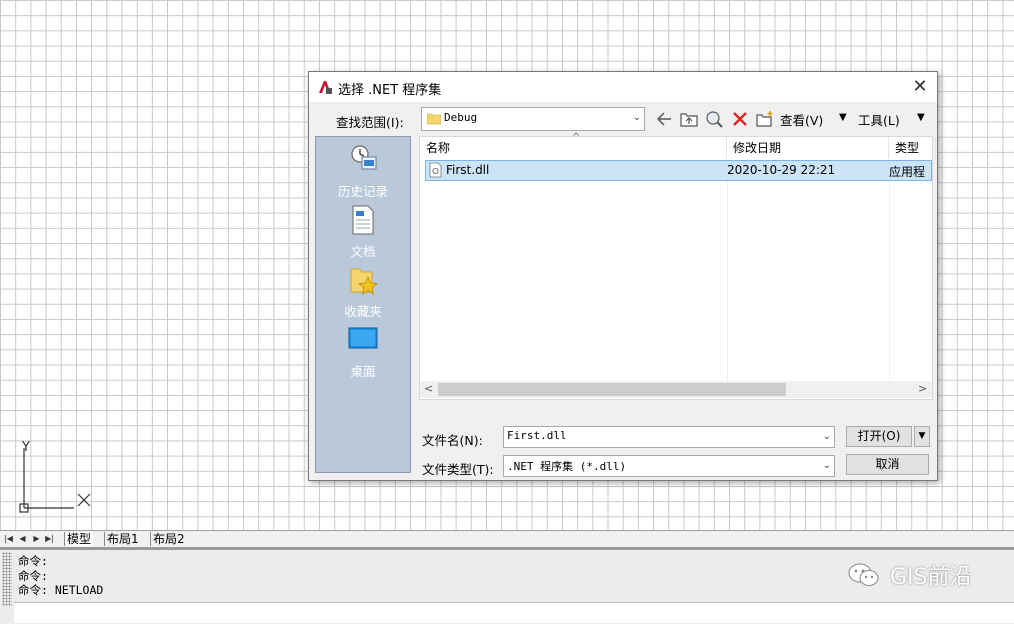 The image size is (1014, 624). I want to click on up-folder-icon, so click(689, 119).